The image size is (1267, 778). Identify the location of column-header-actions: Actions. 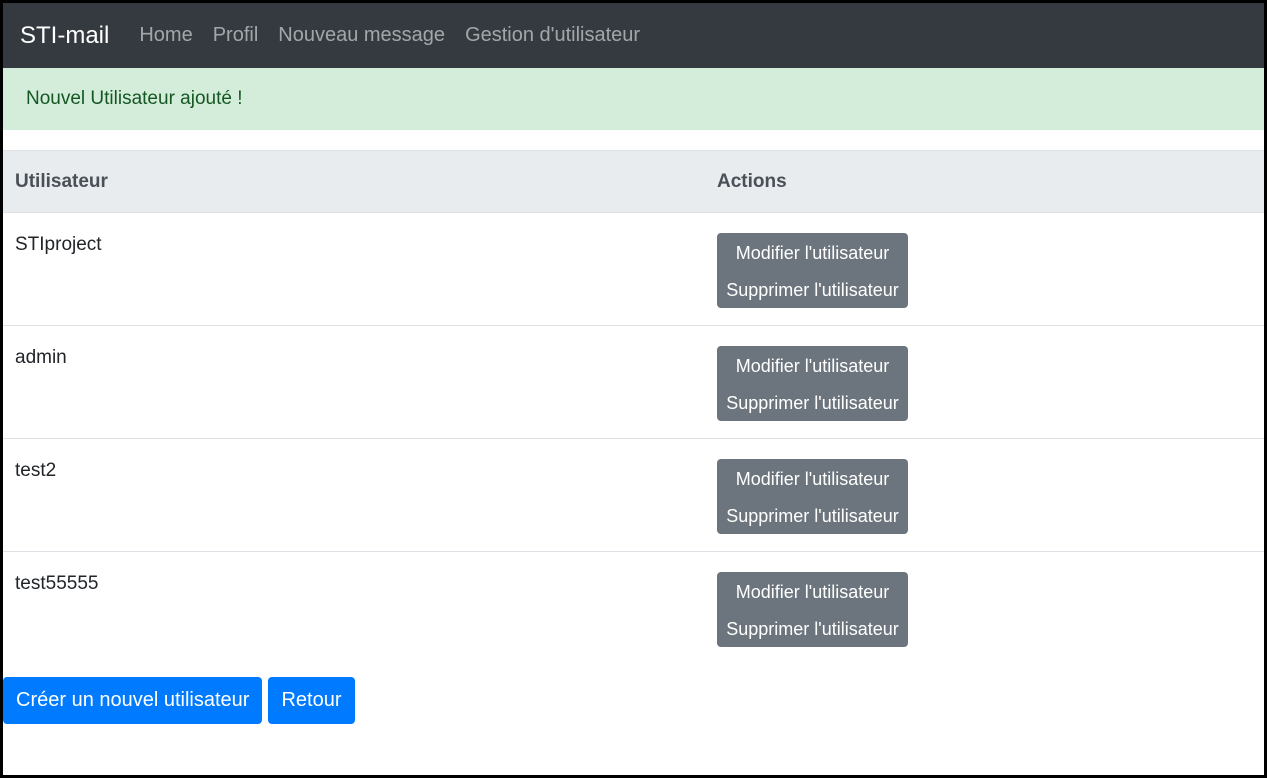
(984, 181).